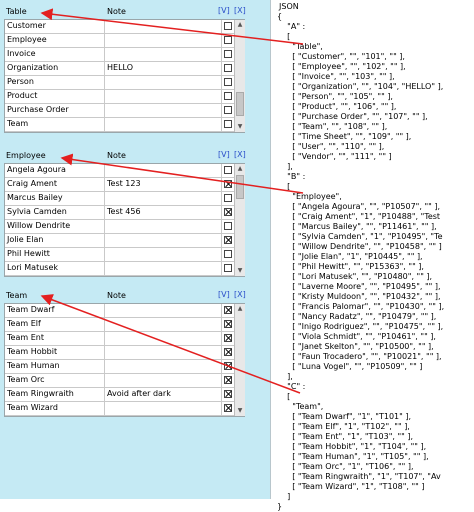  Describe the element at coordinates (125, 353) in the screenshot. I see `table-row: Team Hobbit` at that location.